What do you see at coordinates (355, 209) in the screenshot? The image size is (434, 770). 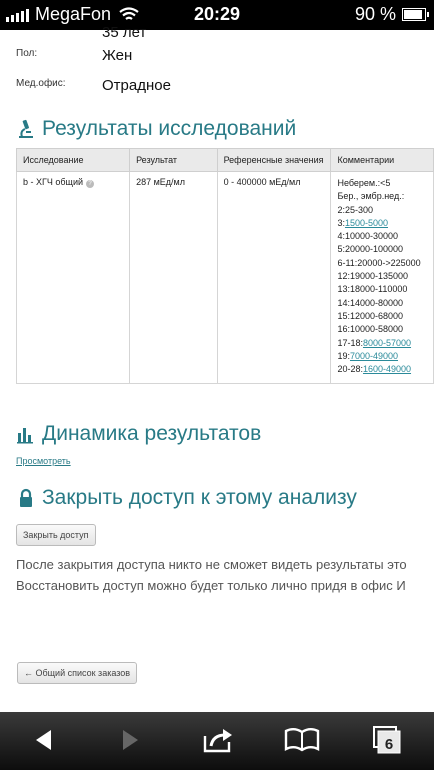 I see `comment-text: 2:25-300` at bounding box center [355, 209].